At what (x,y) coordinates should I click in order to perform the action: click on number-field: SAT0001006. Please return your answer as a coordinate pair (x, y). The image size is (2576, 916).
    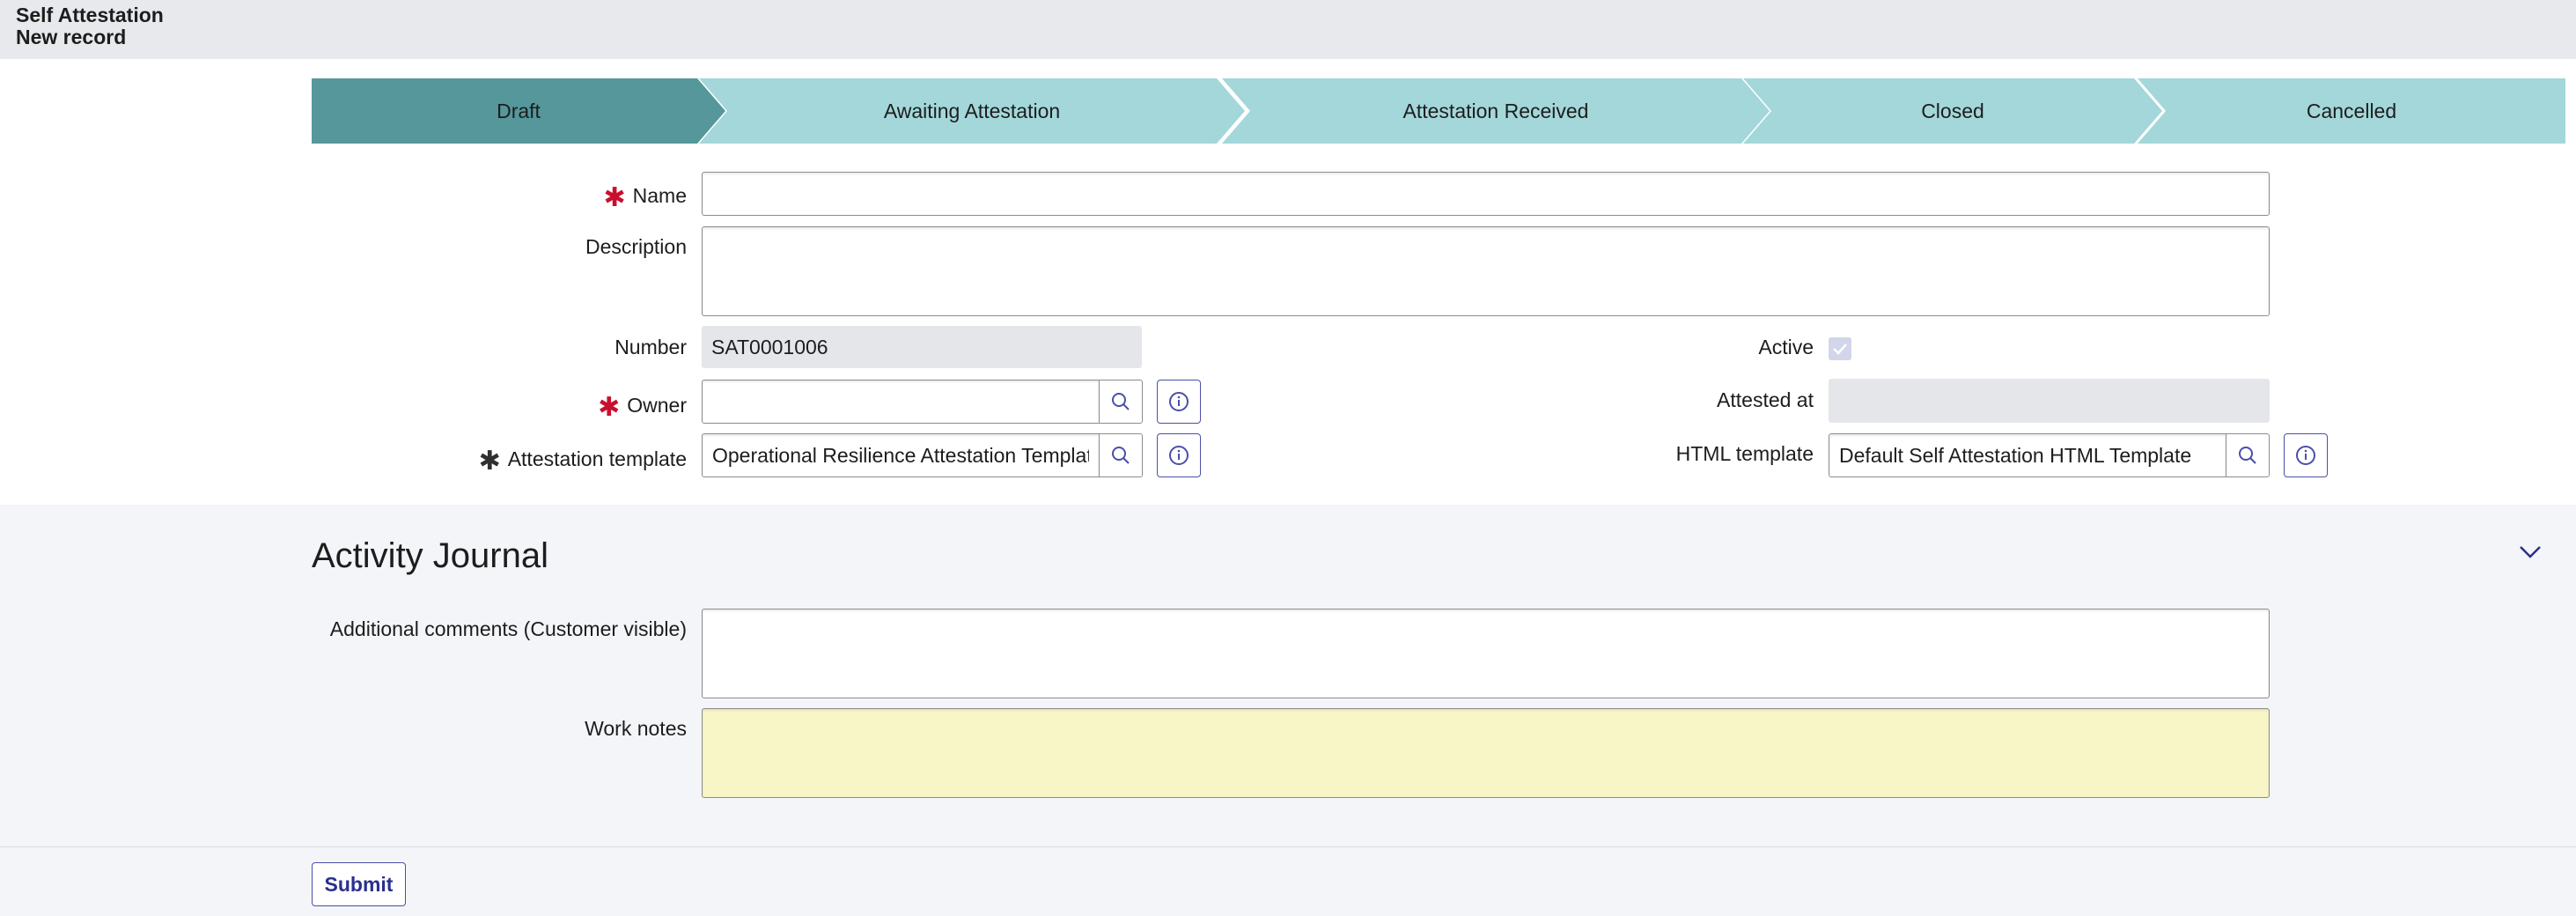
    Looking at the image, I should click on (922, 347).